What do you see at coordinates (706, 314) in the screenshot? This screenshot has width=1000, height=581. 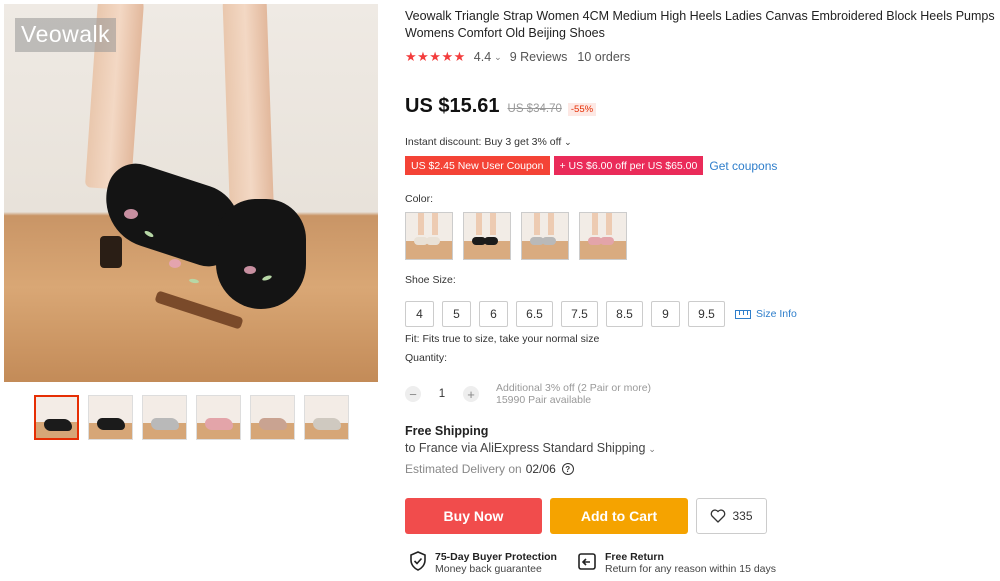 I see `size-option: 9.5` at bounding box center [706, 314].